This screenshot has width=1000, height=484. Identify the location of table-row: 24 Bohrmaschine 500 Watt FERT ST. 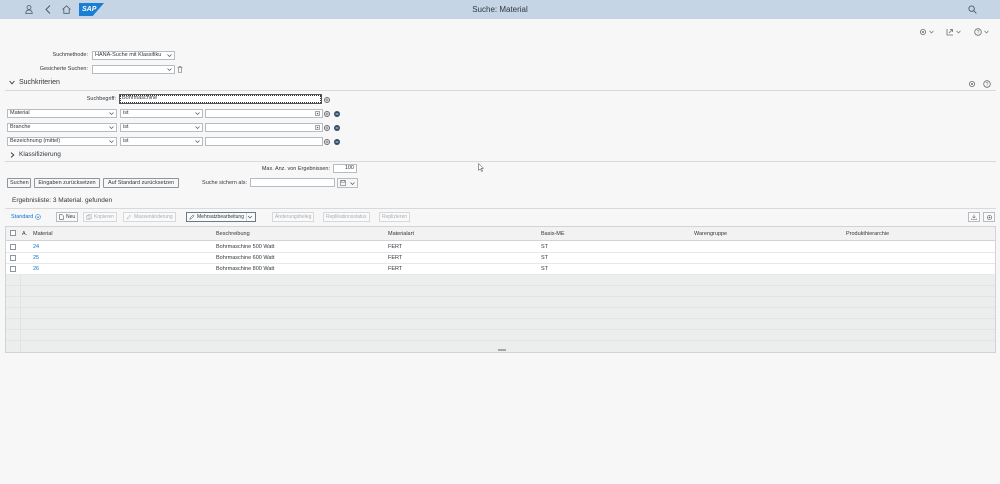
(500, 247).